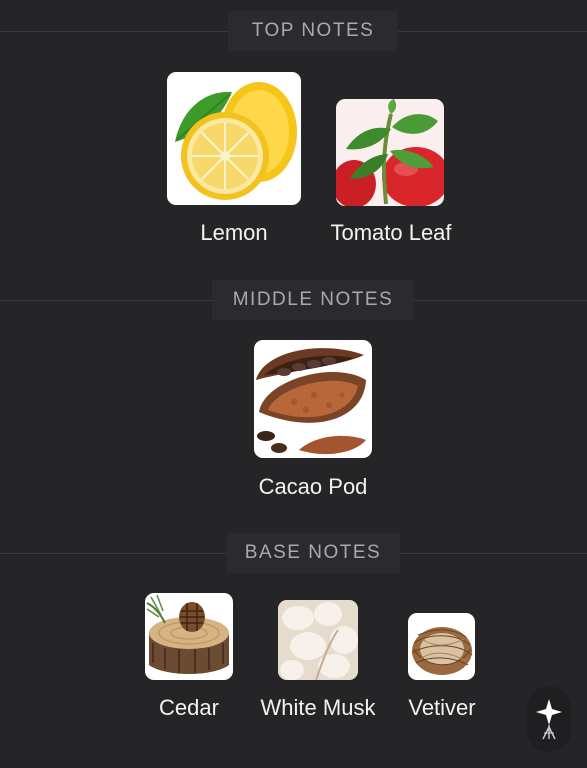 This screenshot has width=587, height=768. I want to click on note-label: Cedar, so click(189, 707).